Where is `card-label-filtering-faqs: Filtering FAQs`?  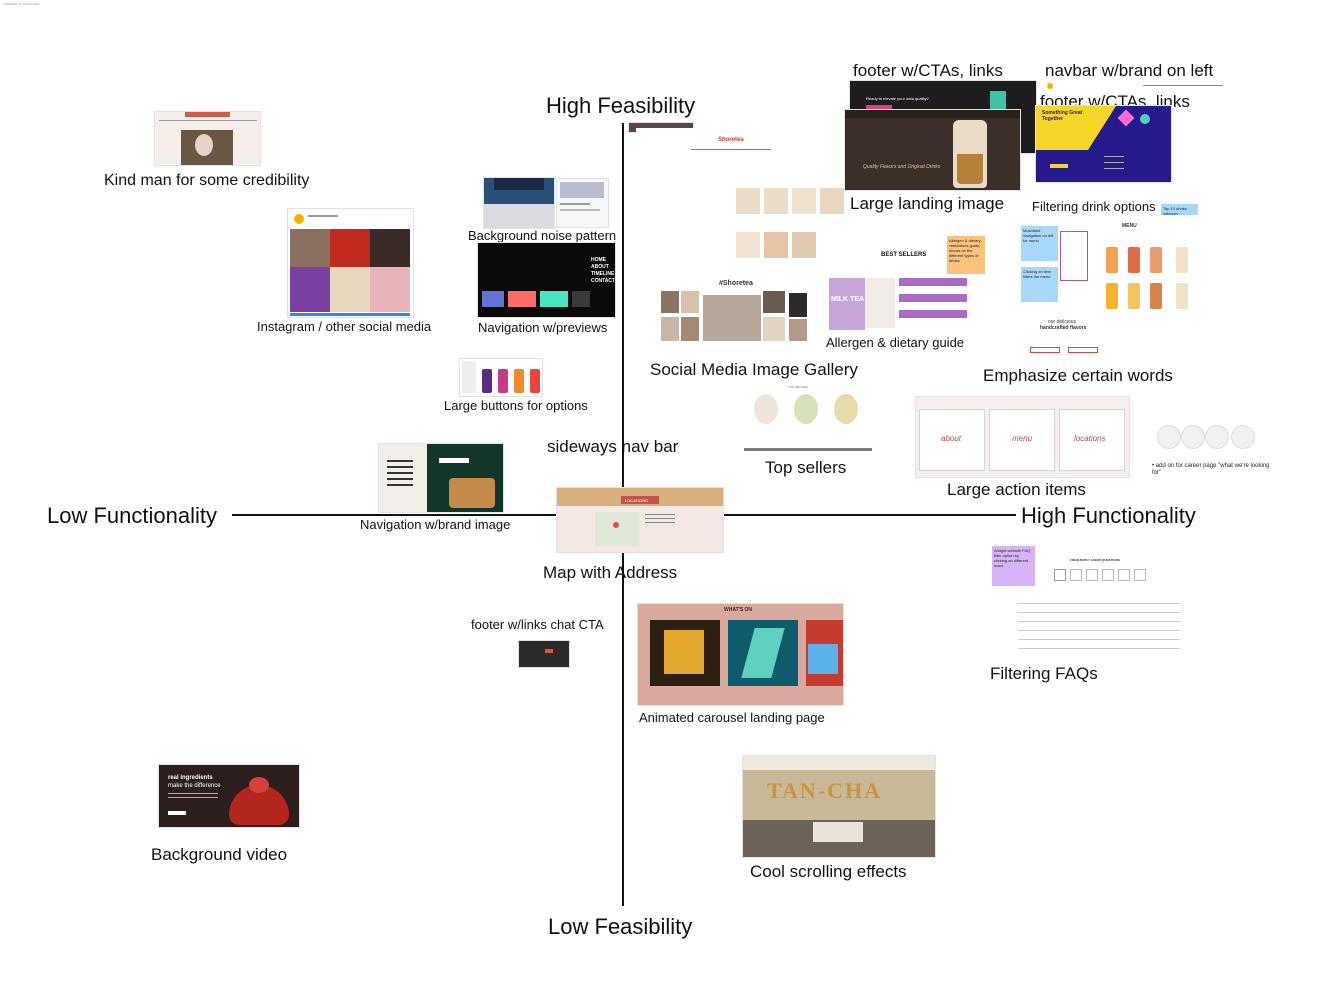
card-label-filtering-faqs: Filtering FAQs is located at coordinates (1044, 673).